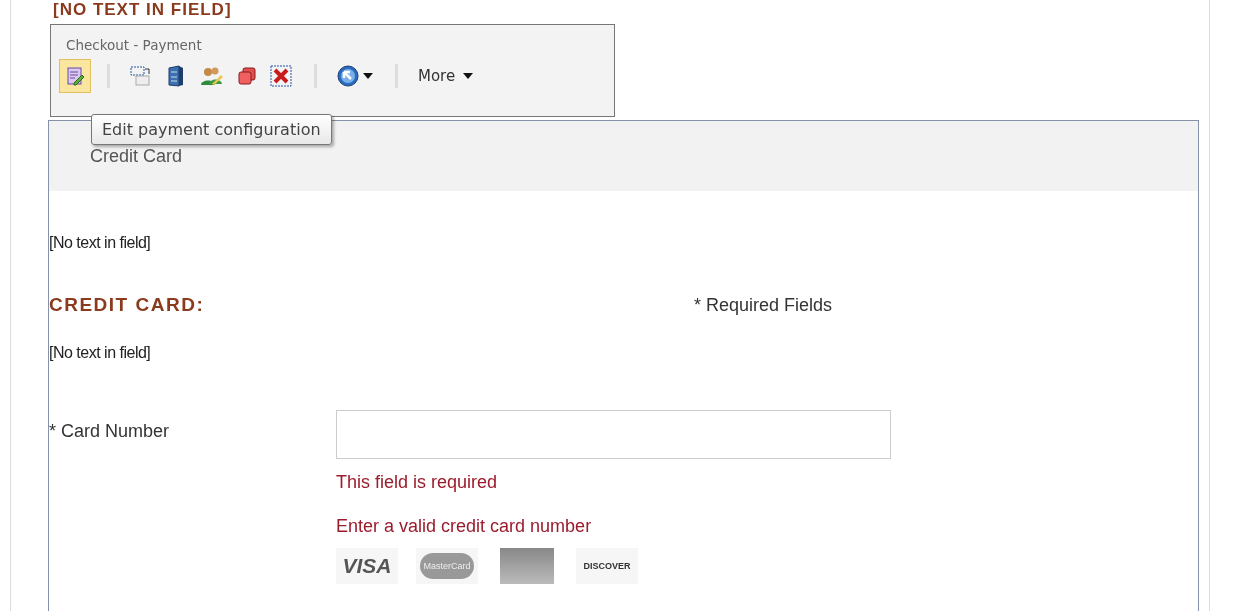 The width and height of the screenshot is (1242, 611). I want to click on delete-icon, so click(281, 76).